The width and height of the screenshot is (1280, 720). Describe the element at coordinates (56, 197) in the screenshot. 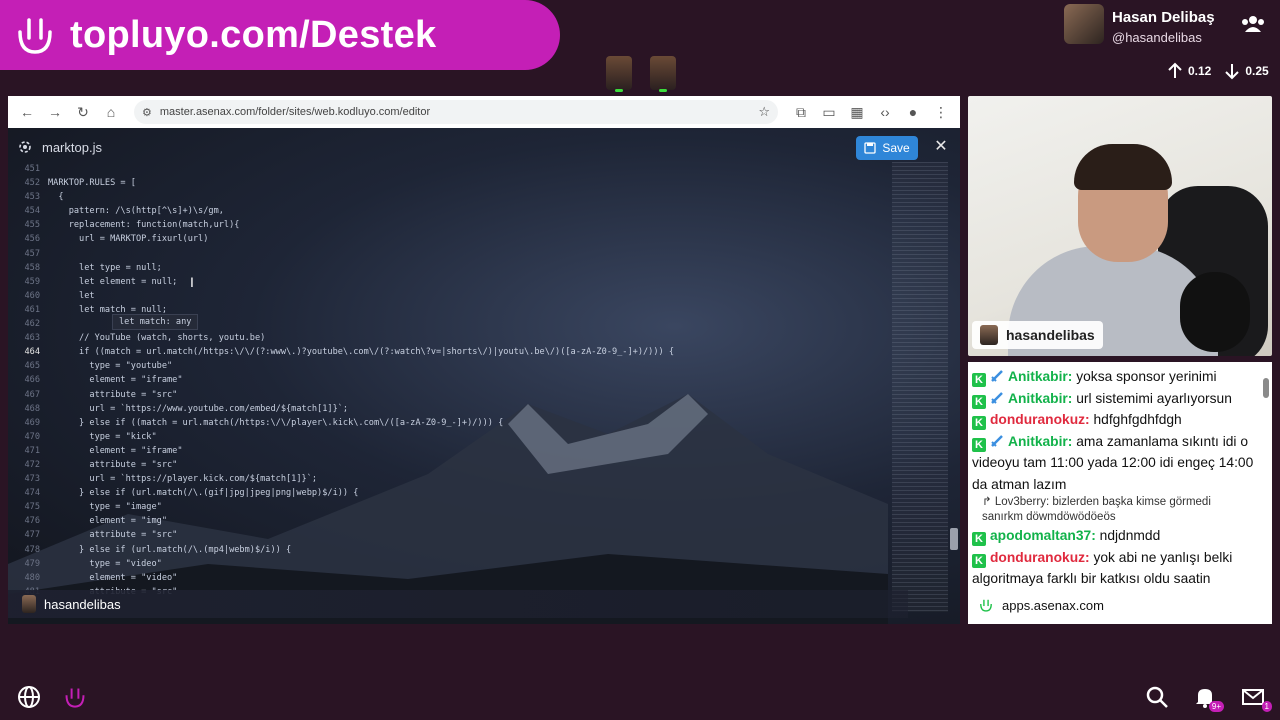

I see `code-text: {` at that location.